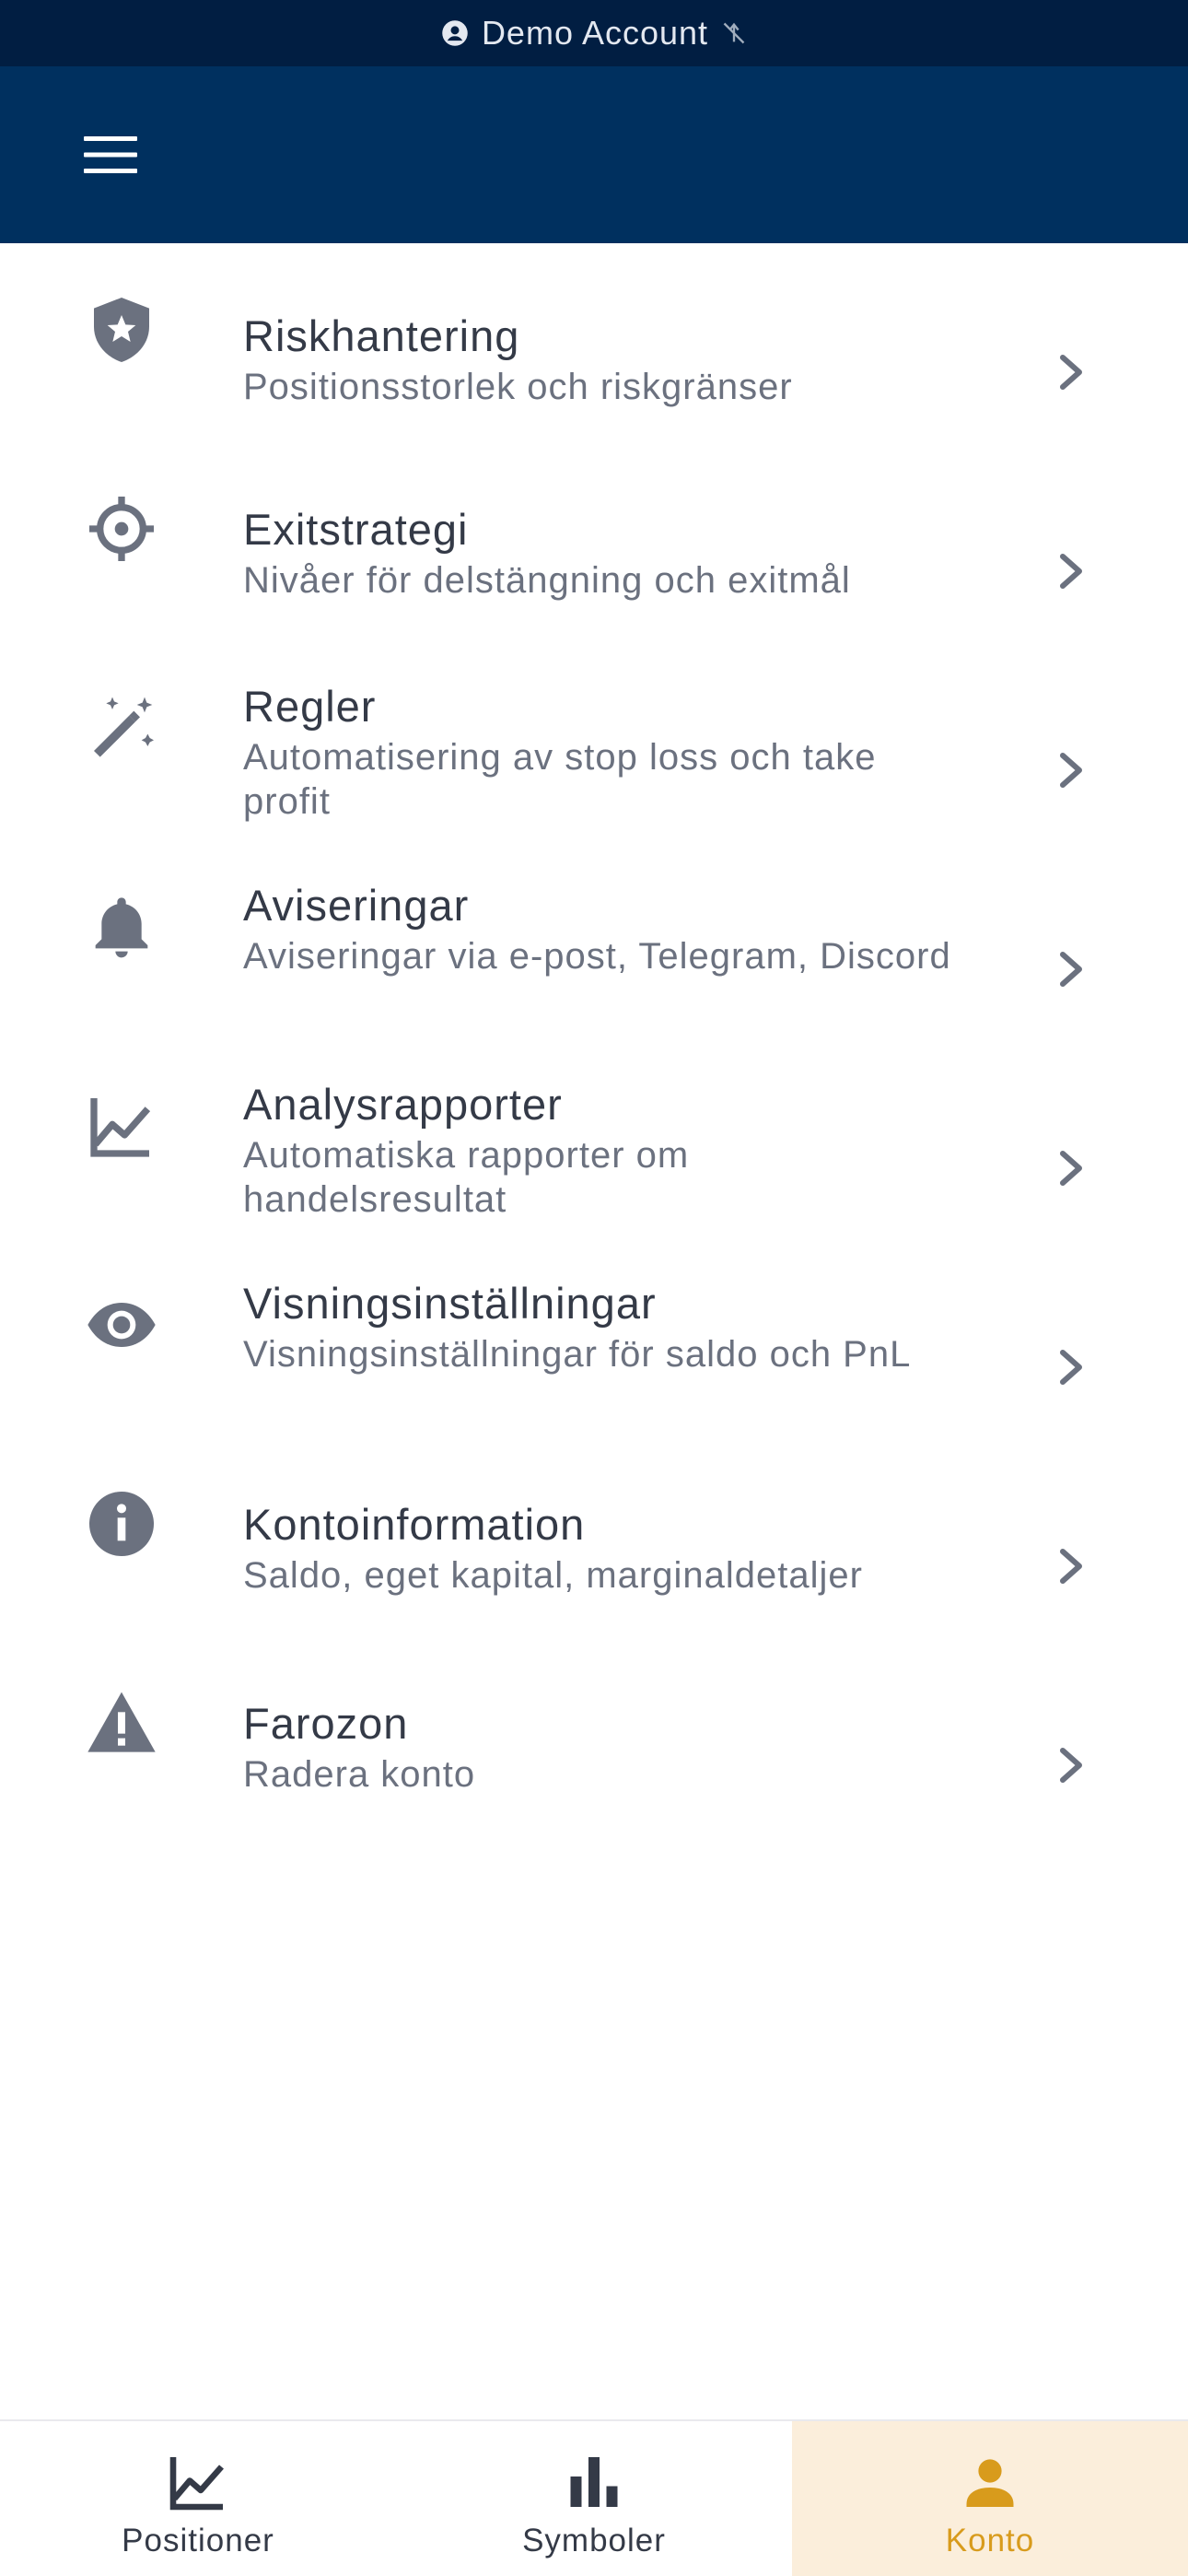  I want to click on settings-item-farozon: Farozon Radera konto, so click(594, 1741).